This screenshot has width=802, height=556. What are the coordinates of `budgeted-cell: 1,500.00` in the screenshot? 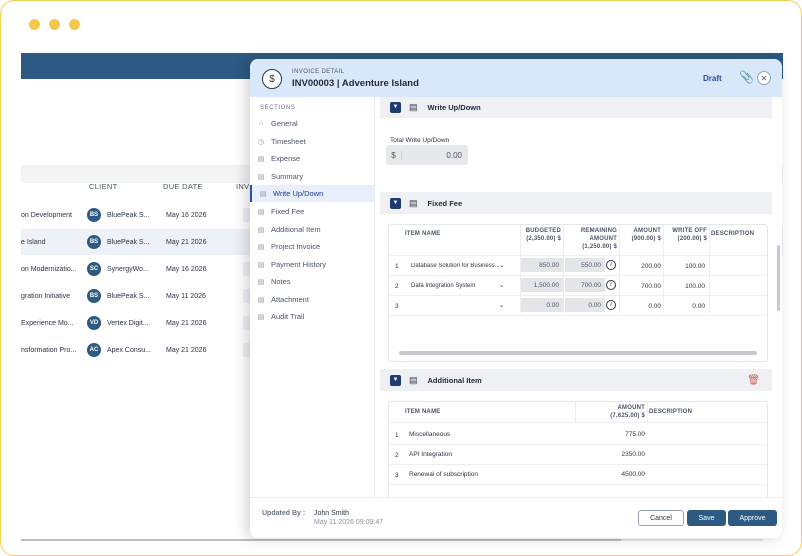 It's located at (542, 285).